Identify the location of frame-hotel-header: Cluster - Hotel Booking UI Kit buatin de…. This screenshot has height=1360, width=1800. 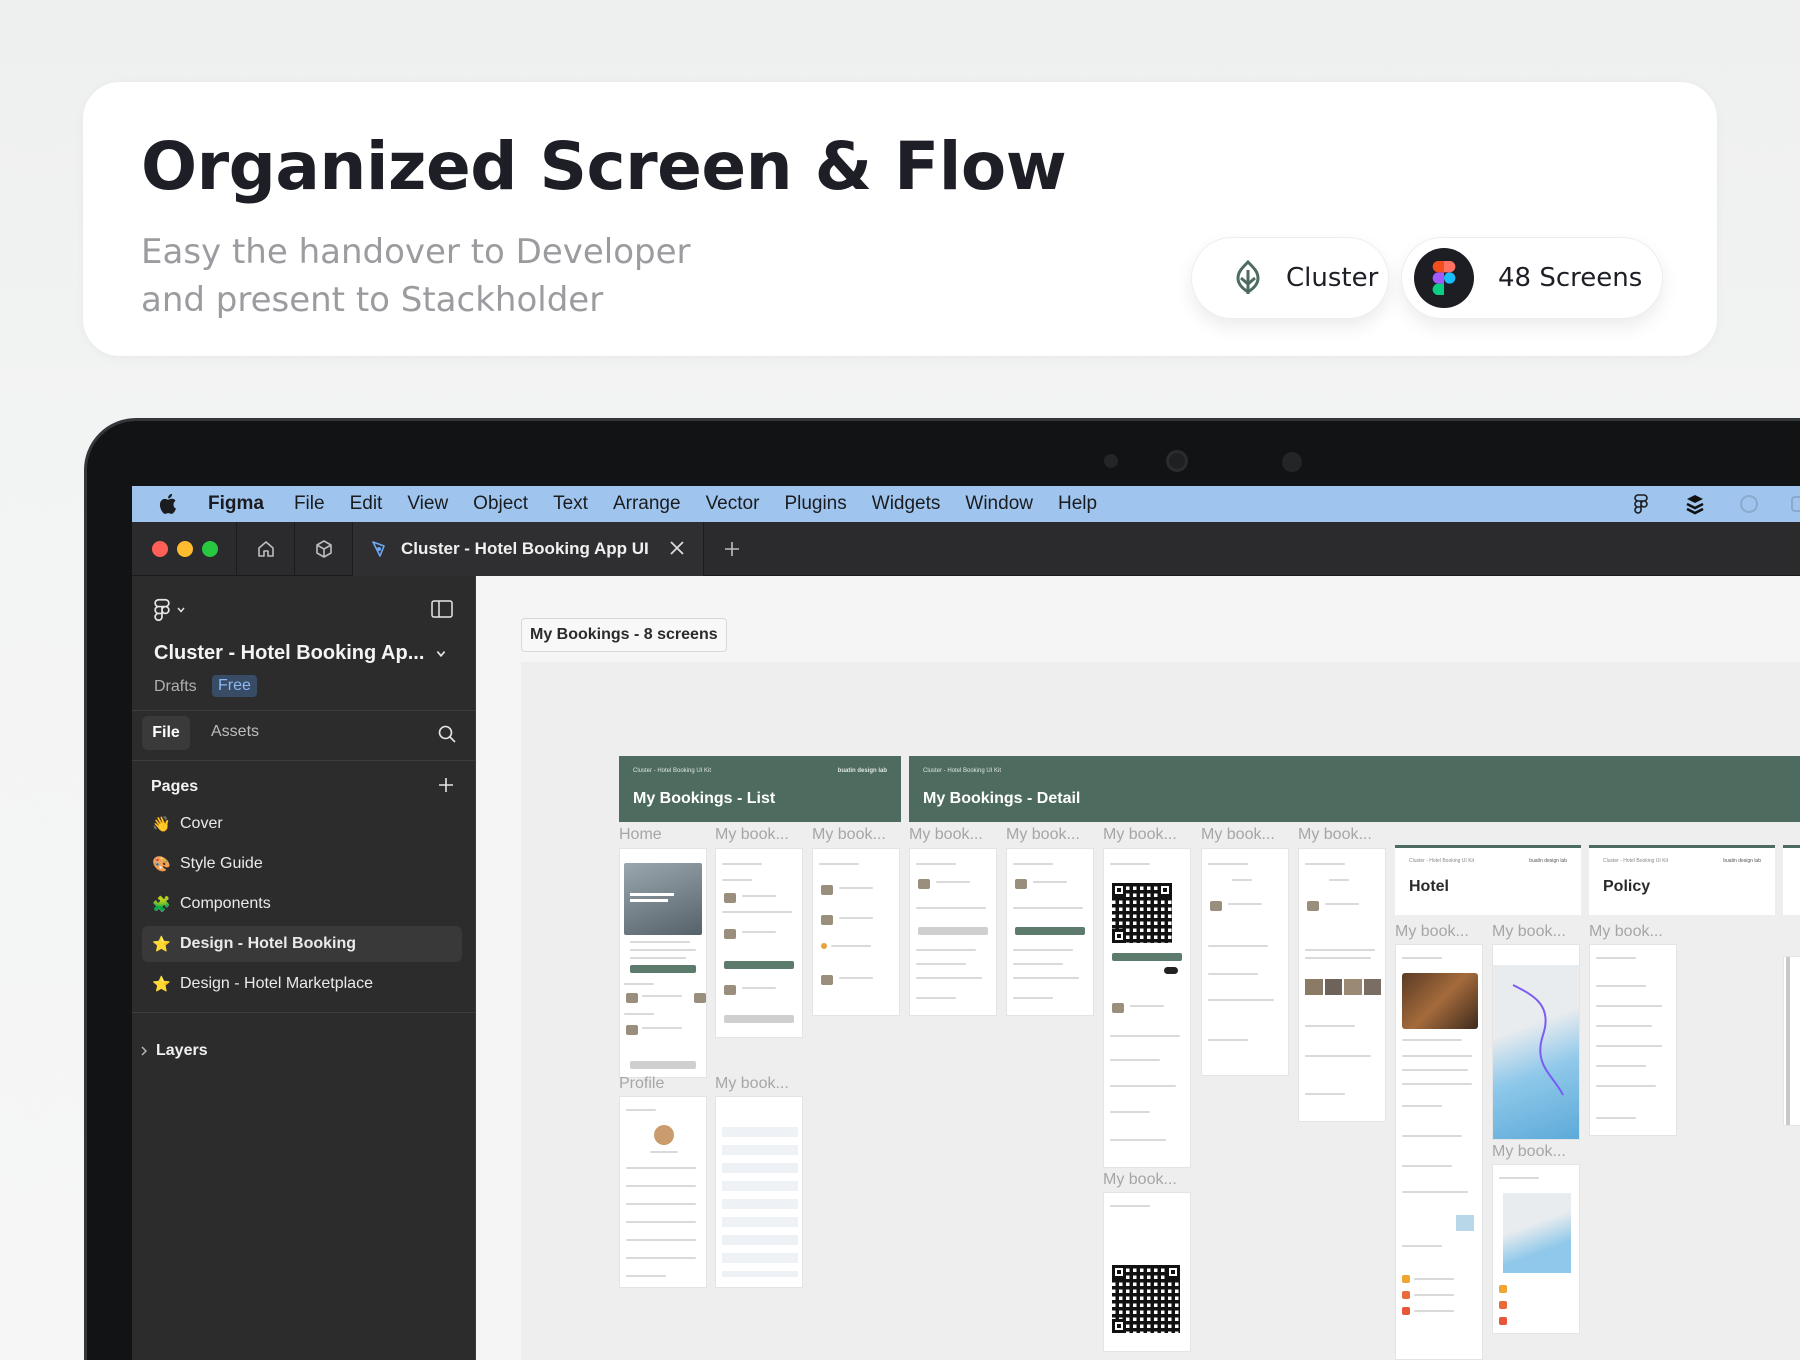
(1488, 880).